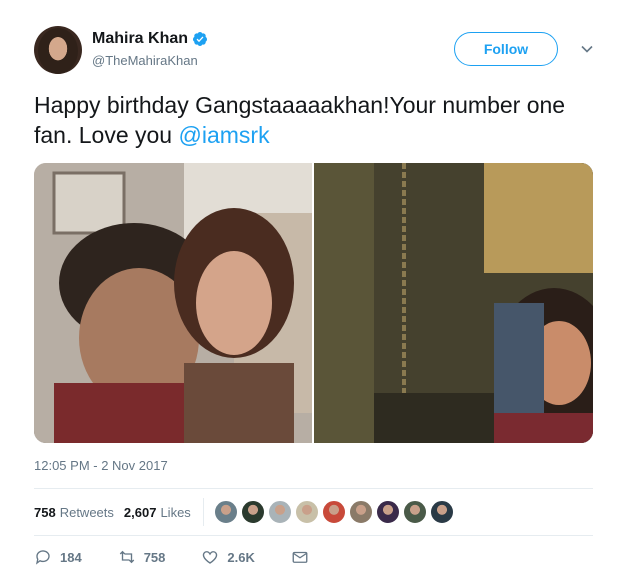 Image resolution: width=630 pixels, height=583 pixels. Describe the element at coordinates (140, 512) in the screenshot. I see `likes-count: 2,607` at that location.